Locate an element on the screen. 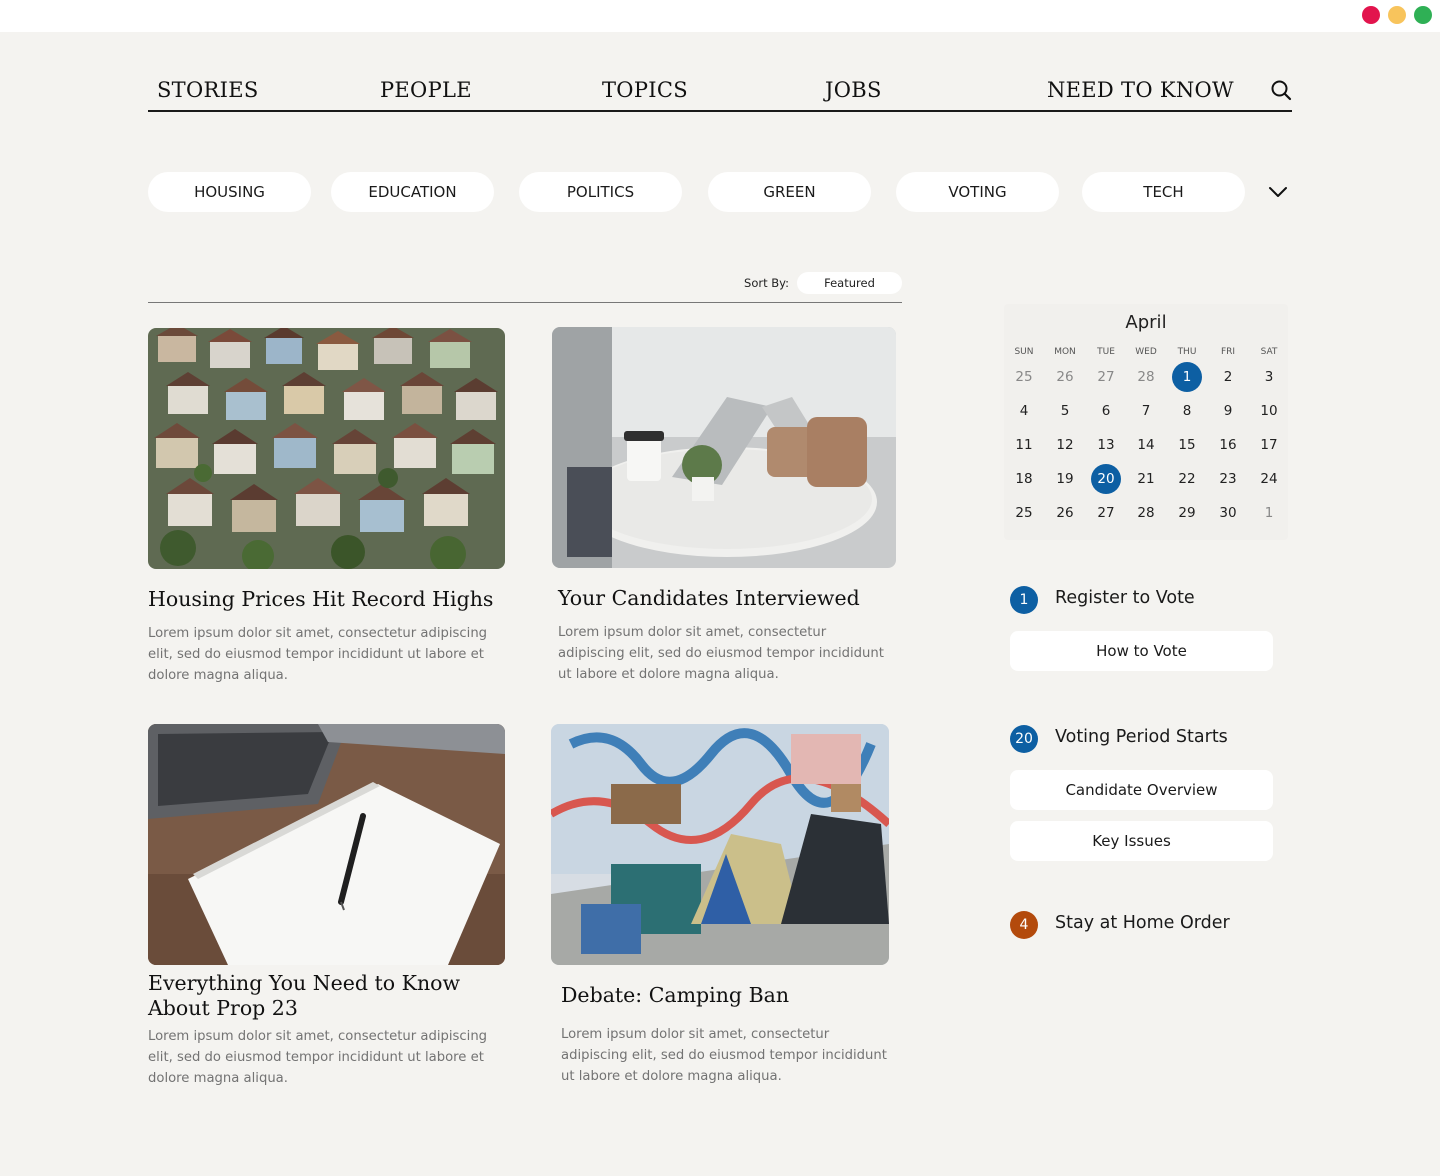 The height and width of the screenshot is (1176, 1440). calendar-weekday: WED is located at coordinates (1146, 352).